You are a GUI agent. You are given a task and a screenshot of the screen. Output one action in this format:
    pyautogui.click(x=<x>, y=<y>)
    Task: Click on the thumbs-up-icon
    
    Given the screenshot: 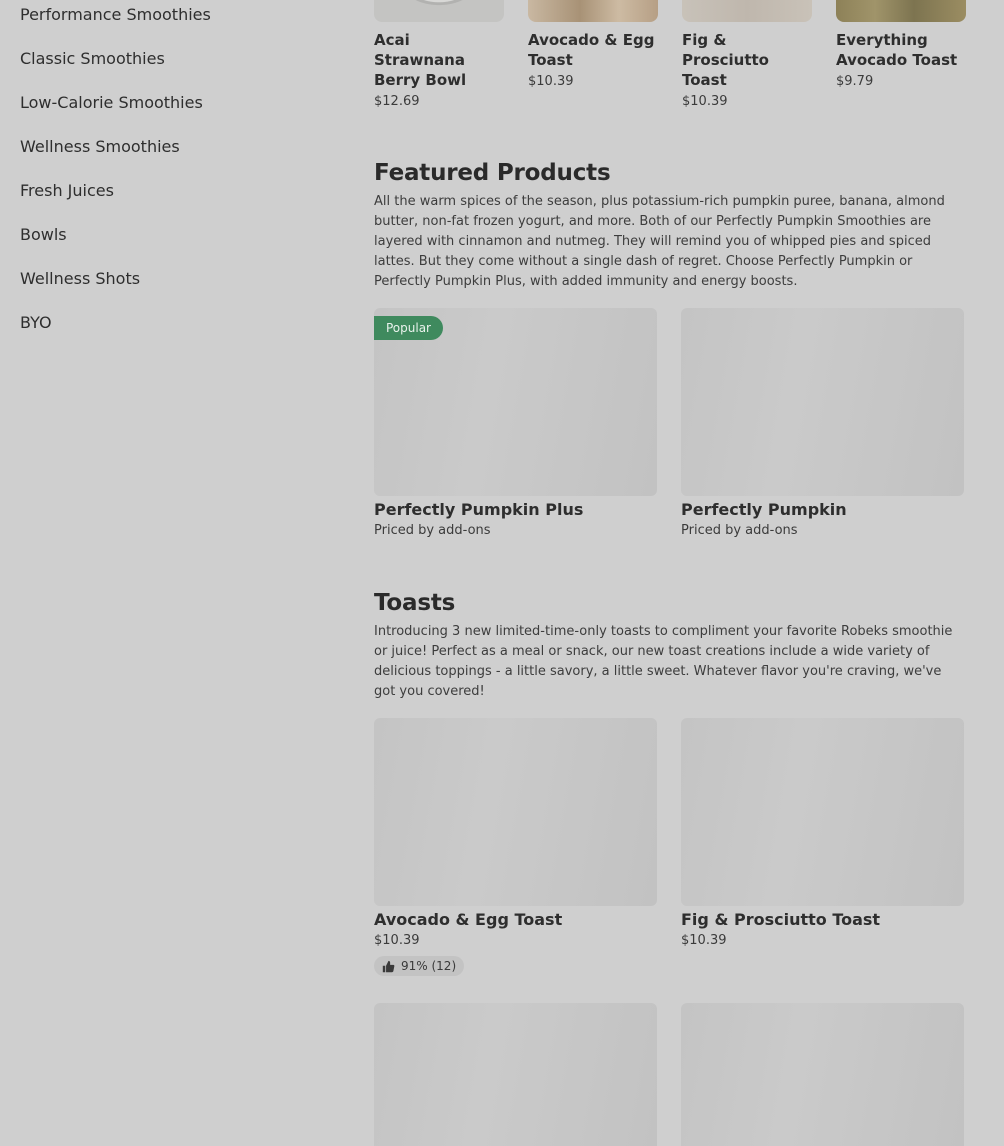 What is the action you would take?
    pyautogui.click(x=388, y=966)
    